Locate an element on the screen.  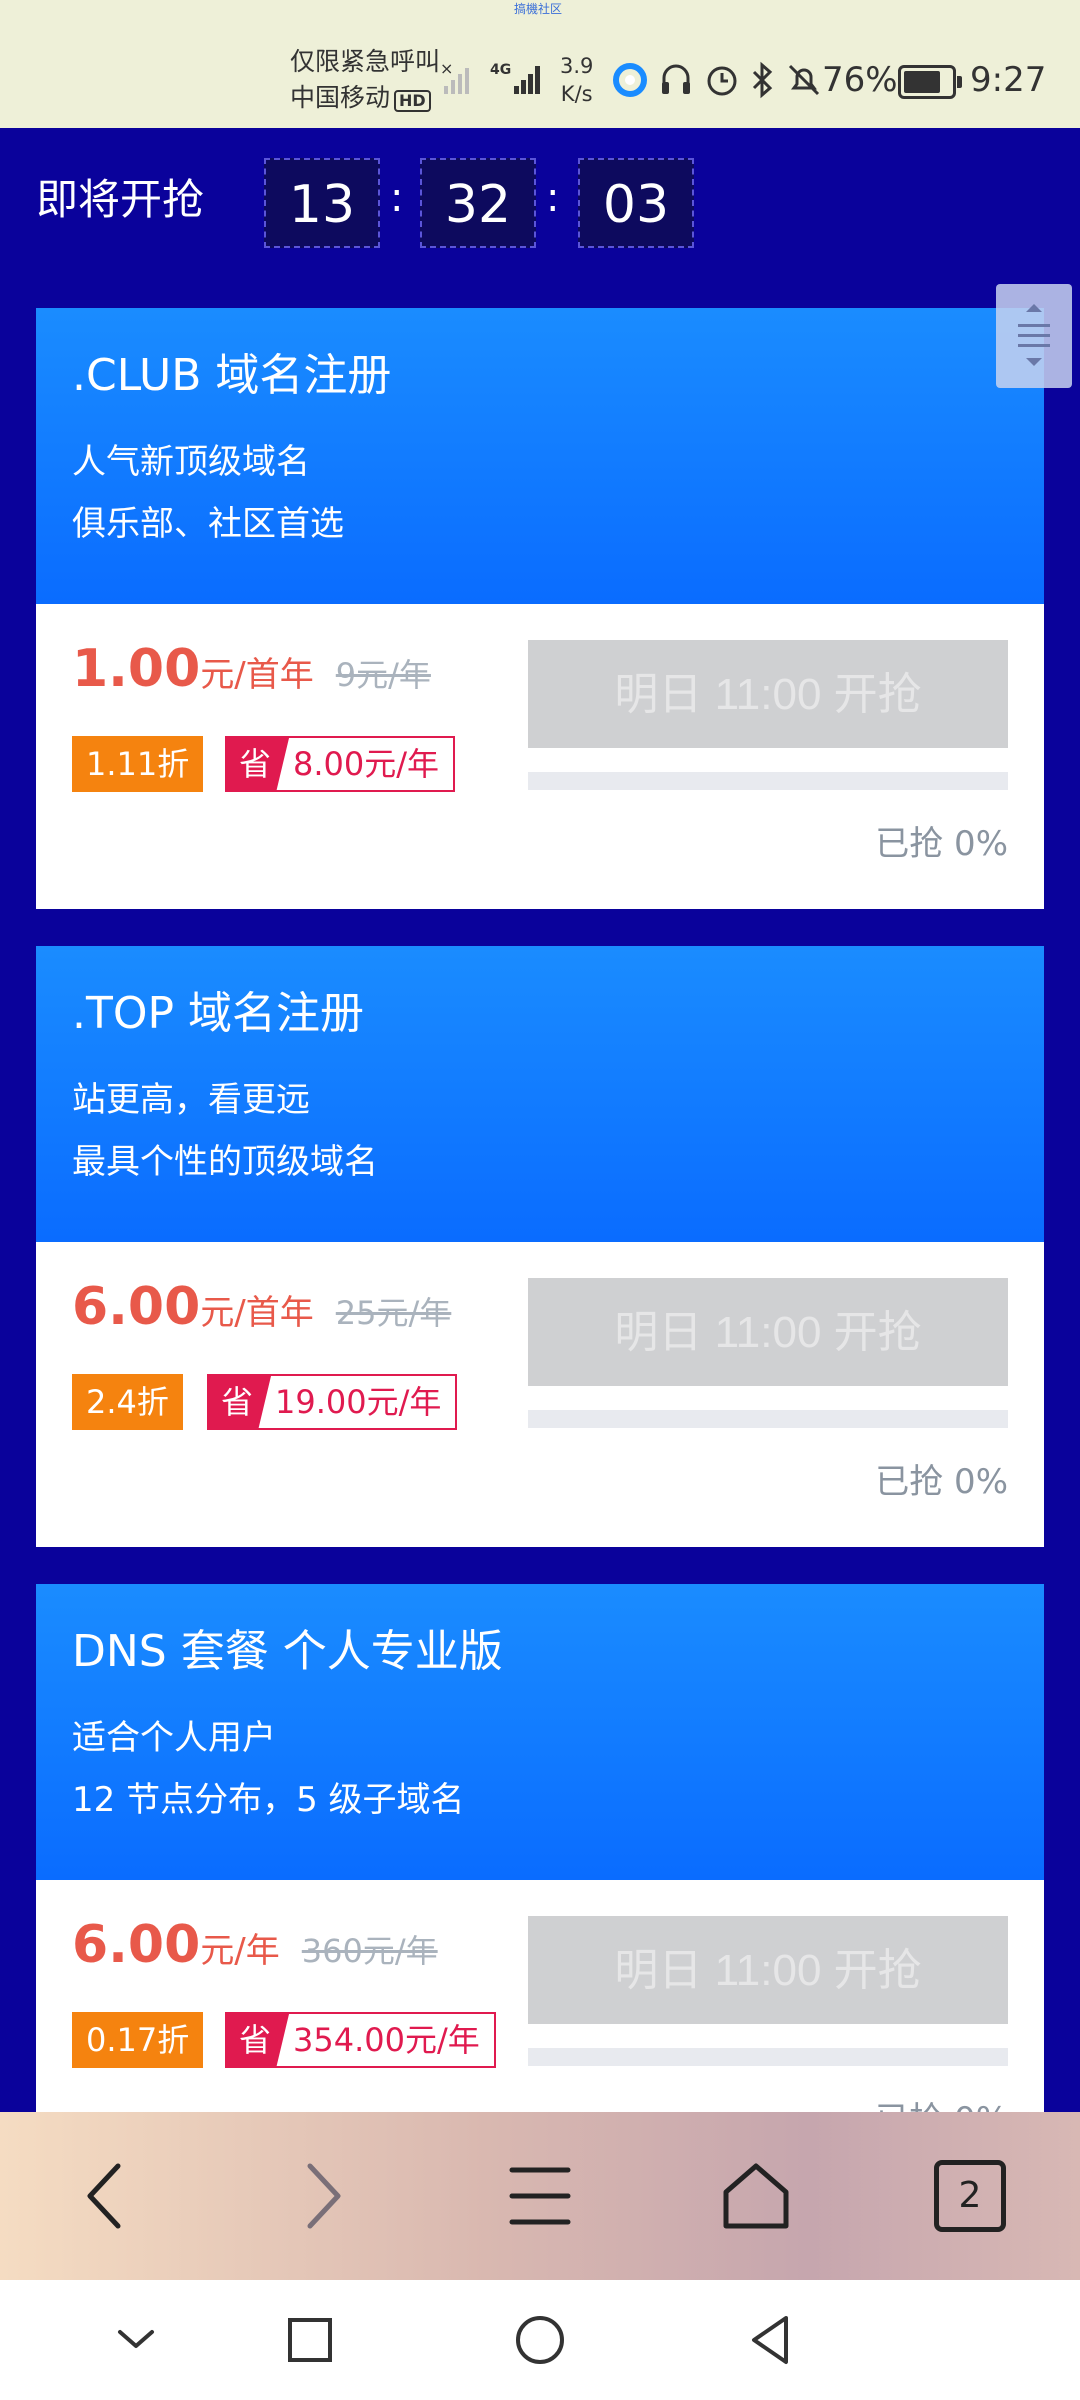
network-speed-unit: K/s is located at coordinates (576, 94).